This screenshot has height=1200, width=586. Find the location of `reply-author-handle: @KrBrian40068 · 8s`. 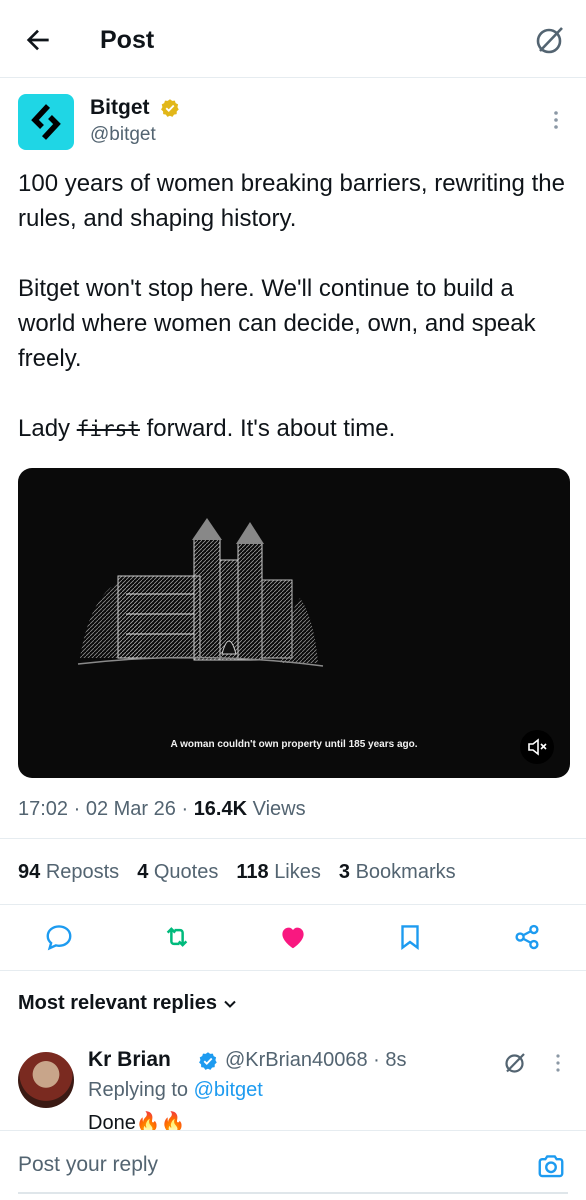

reply-author-handle: @KrBrian40068 · 8s is located at coordinates (316, 1060).